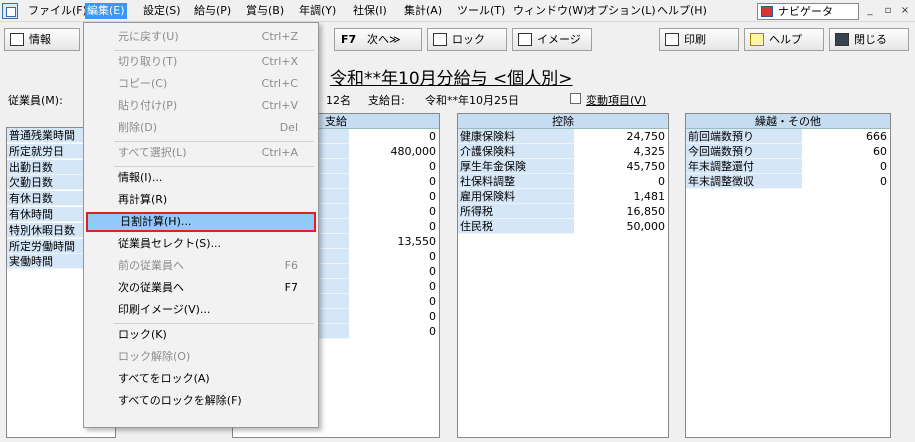  What do you see at coordinates (646, 226) in the screenshot?
I see `deduction-value: 50,000` at bounding box center [646, 226].